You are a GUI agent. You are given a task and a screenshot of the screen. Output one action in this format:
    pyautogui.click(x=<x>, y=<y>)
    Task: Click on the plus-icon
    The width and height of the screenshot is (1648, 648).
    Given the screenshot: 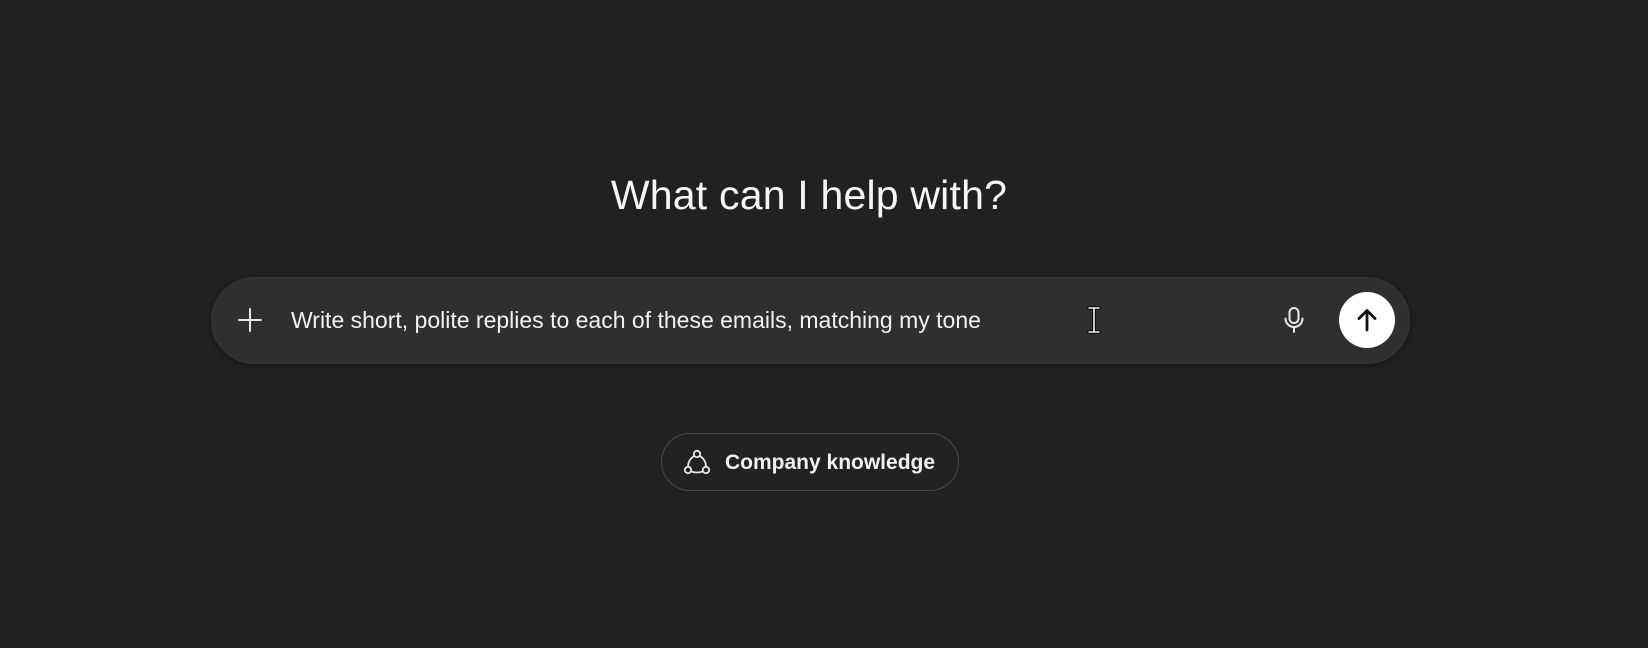 What is the action you would take?
    pyautogui.click(x=250, y=320)
    